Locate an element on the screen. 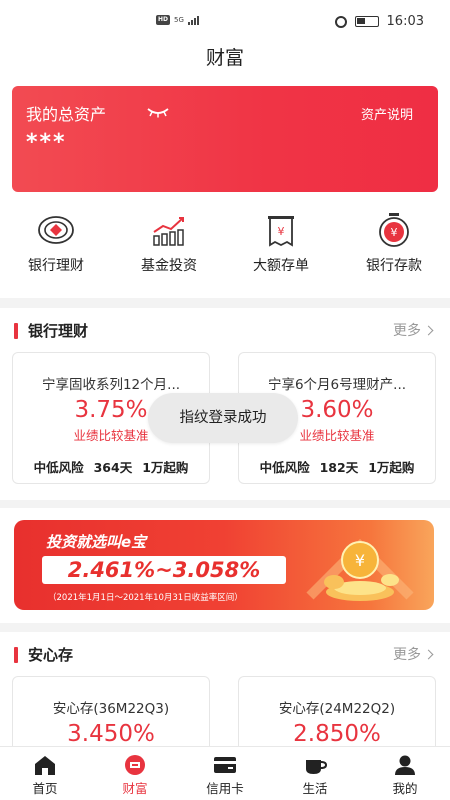 The width and height of the screenshot is (450, 800). bottom-tab-bar: 首页 财富 信用卡 生活 我的 is located at coordinates (225, 773).